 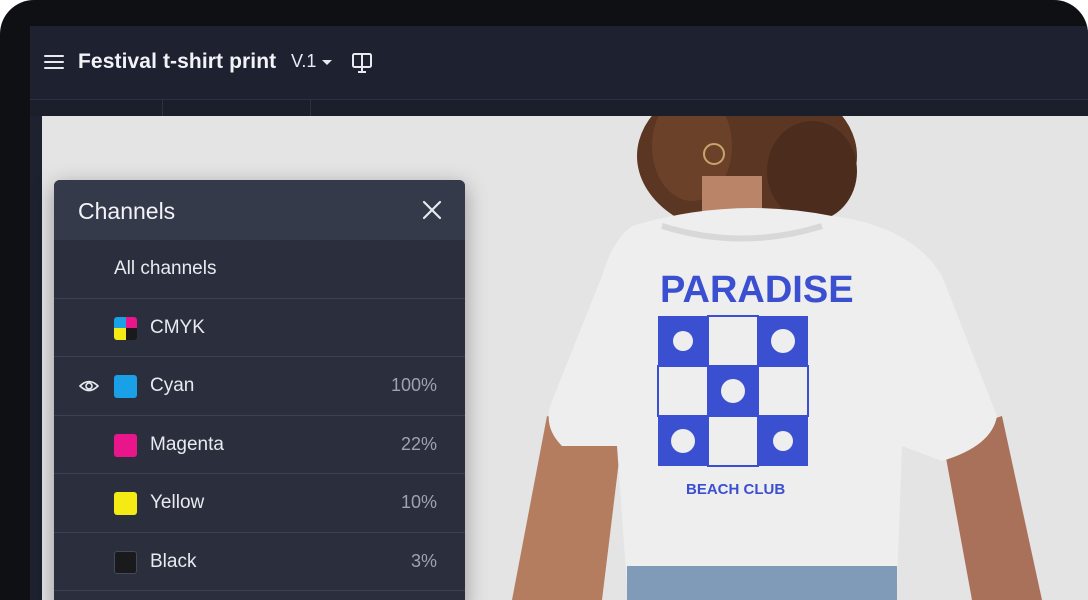 What do you see at coordinates (259, 328) in the screenshot?
I see `channel-row-cmyk: CMYK` at bounding box center [259, 328].